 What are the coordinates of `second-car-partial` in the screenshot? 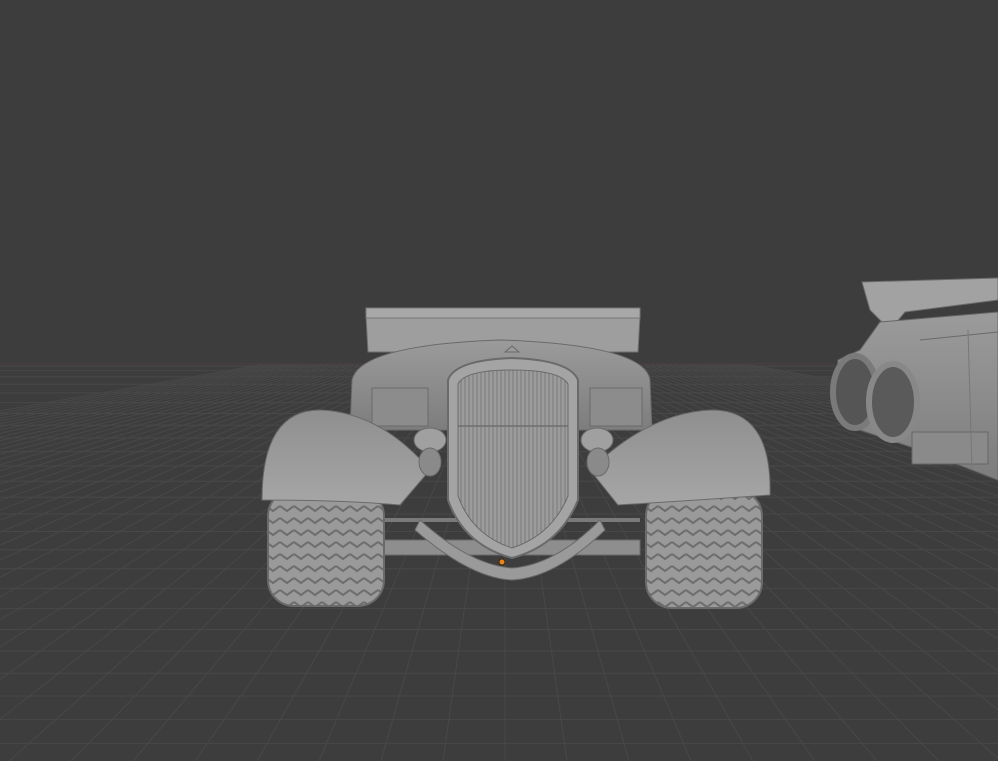 It's located at (914, 379).